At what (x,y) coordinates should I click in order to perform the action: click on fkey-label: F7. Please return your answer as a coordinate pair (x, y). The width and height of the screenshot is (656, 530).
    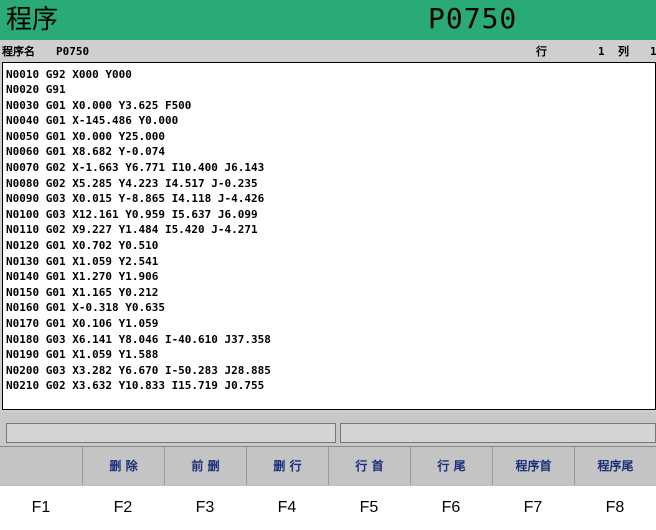
    Looking at the image, I should click on (533, 507).